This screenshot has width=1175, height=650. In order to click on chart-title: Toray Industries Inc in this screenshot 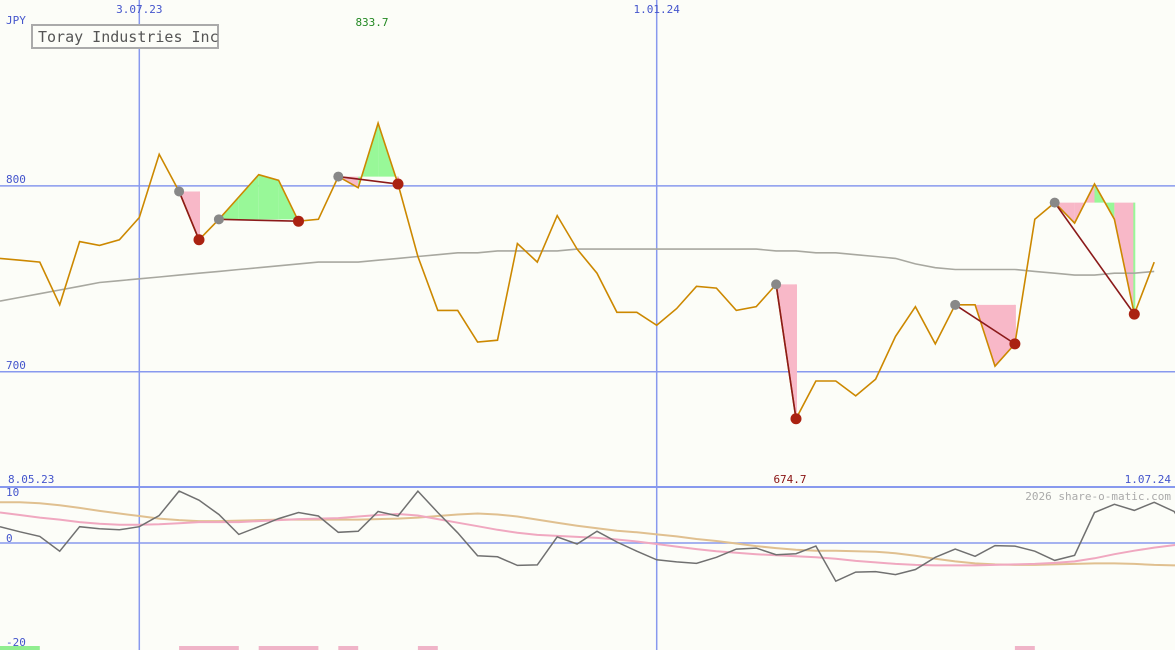, I will do `click(128, 37)`.